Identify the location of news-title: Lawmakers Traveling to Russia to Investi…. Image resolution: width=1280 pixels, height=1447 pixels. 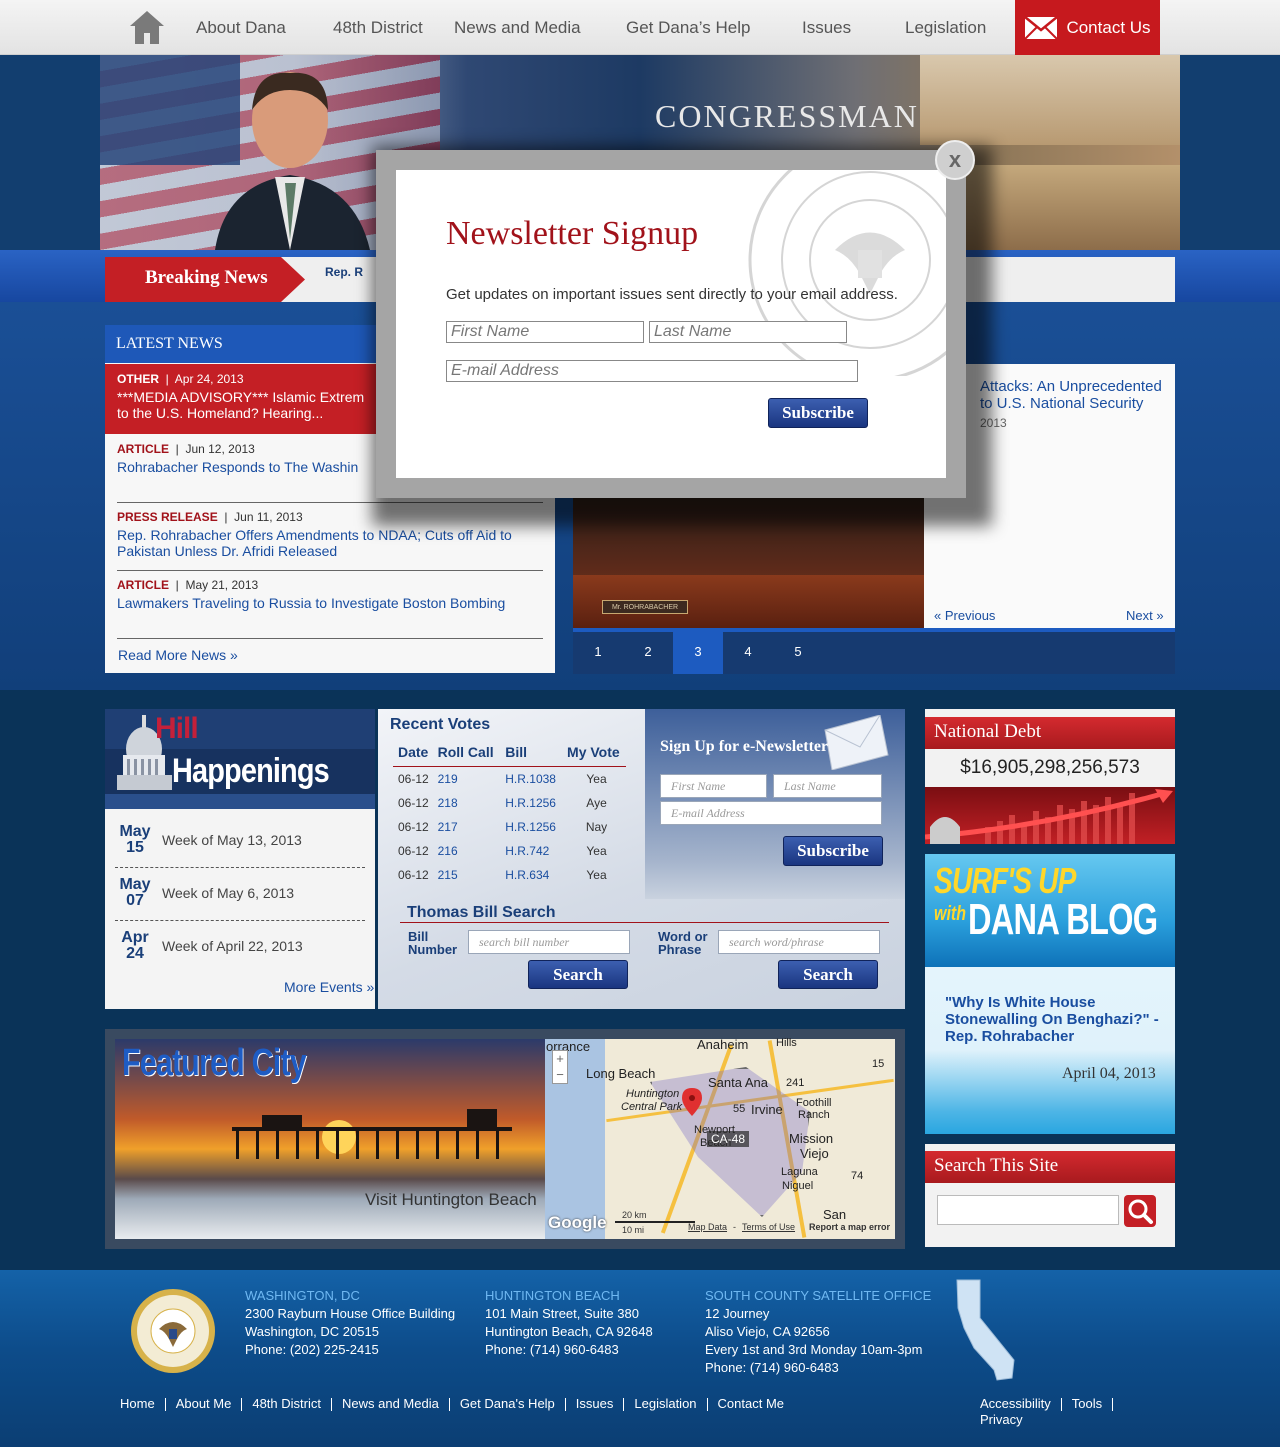
(311, 603).